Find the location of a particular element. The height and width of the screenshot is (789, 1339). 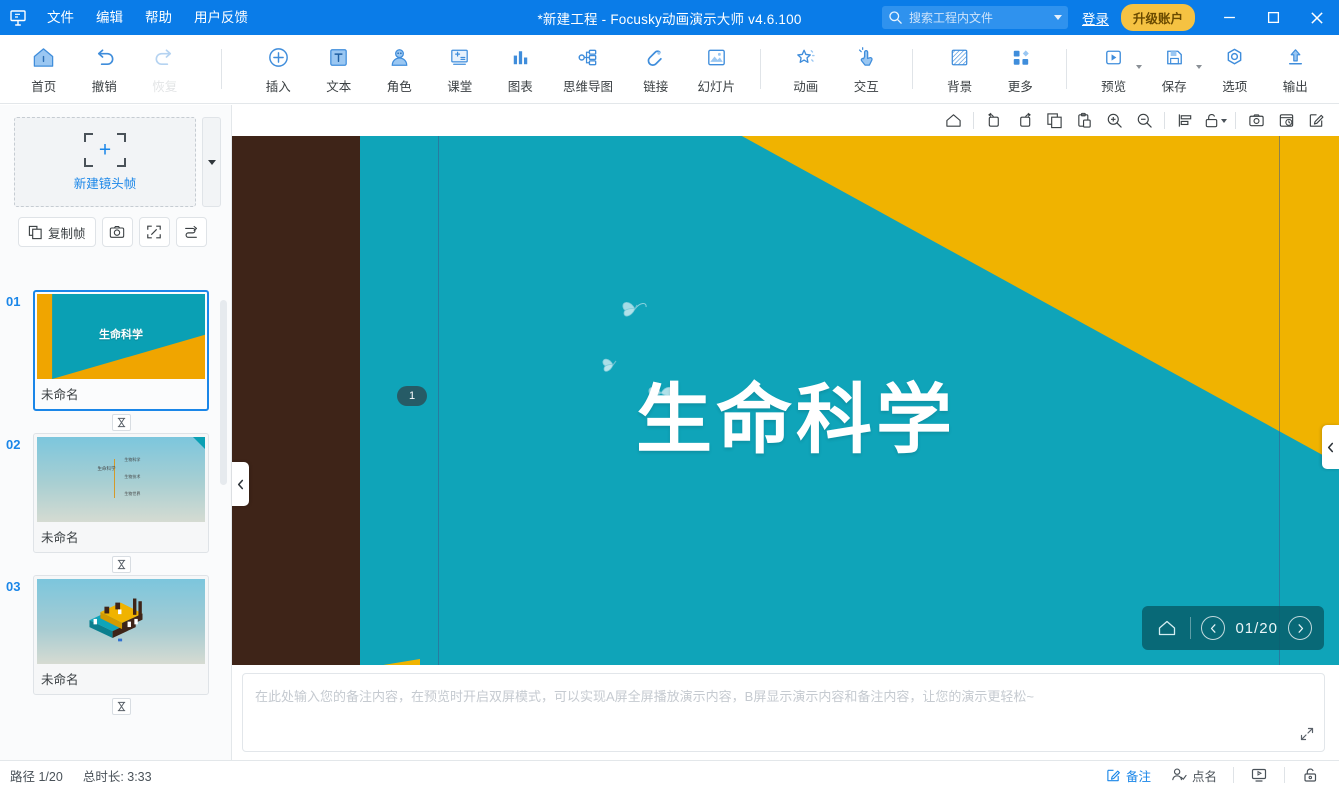

status-rollcall-button: 点名 is located at coordinates (1194, 775).